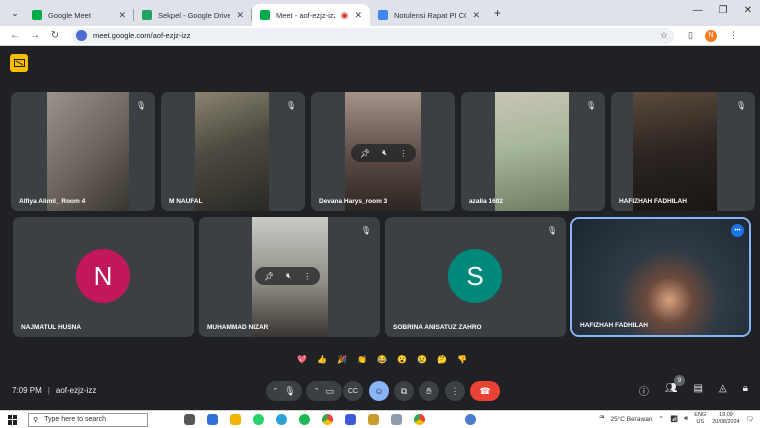 Image resolution: width=760 pixels, height=428 pixels. What do you see at coordinates (311, 15) in the screenshot?
I see `tab-meet-active: Meet - aof-ezjz-izz ◉ ✕` at bounding box center [311, 15].